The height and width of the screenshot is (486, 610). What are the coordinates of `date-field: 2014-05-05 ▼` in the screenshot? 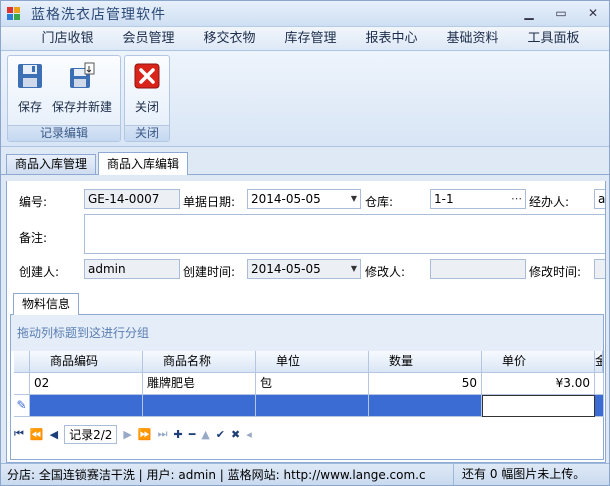 It's located at (304, 199).